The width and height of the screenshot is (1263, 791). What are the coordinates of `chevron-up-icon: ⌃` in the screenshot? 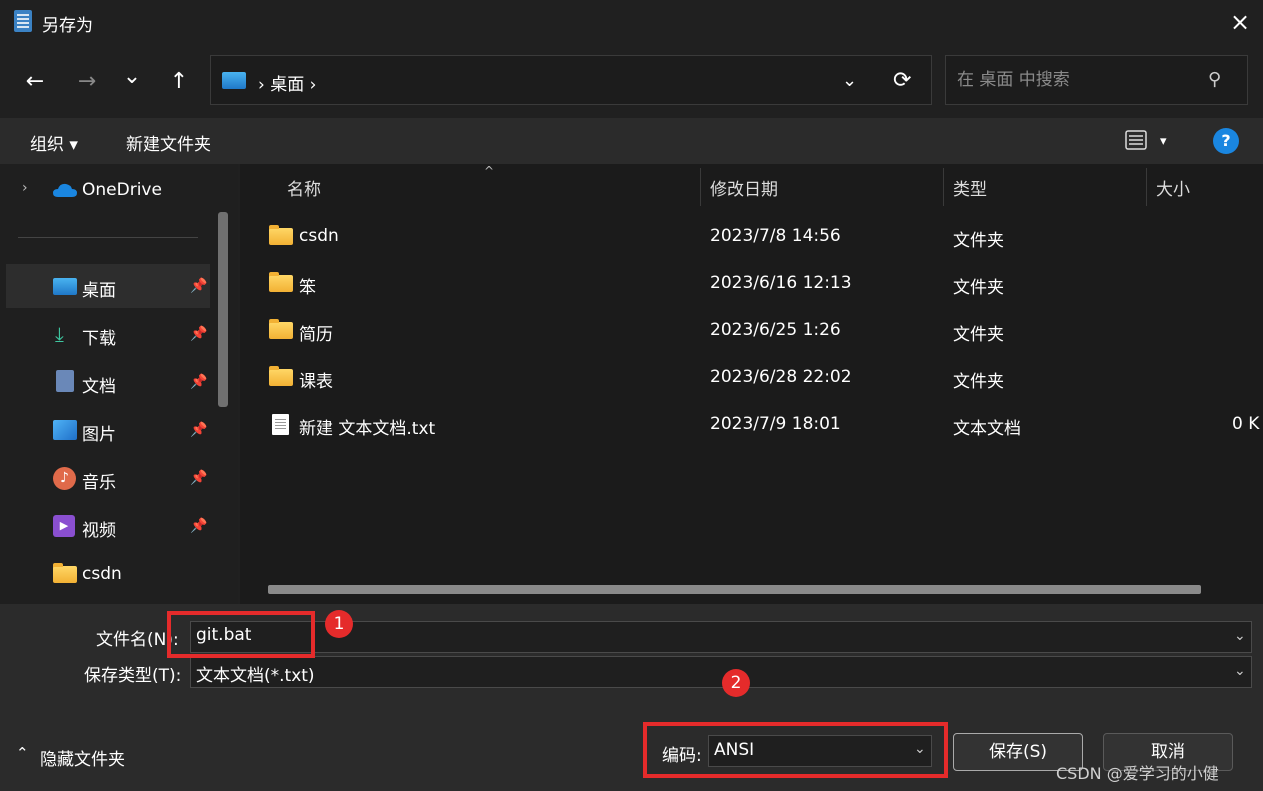 It's located at (22, 753).